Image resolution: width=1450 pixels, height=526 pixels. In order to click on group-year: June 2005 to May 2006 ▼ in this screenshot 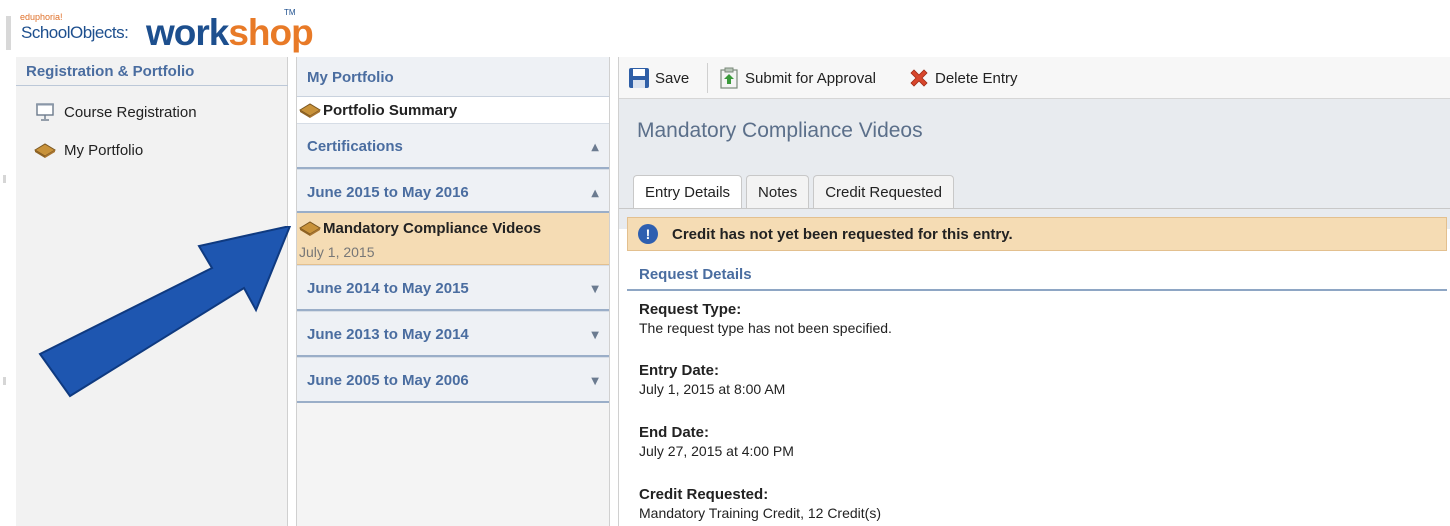, I will do `click(453, 380)`.